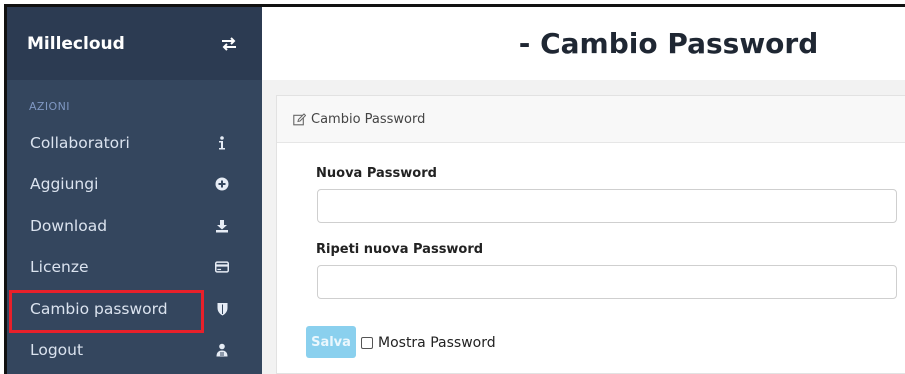 The image size is (905, 374). What do you see at coordinates (134, 185) in the screenshot?
I see `sidebar-item-aggiungi: Aggiungi` at bounding box center [134, 185].